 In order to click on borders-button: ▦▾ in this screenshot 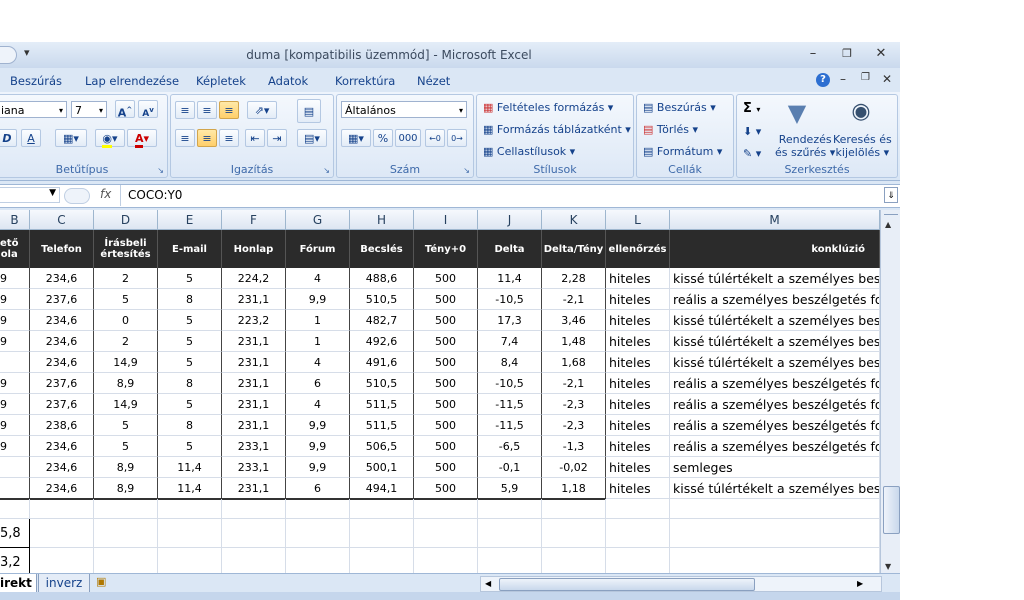, I will do `click(71, 138)`.